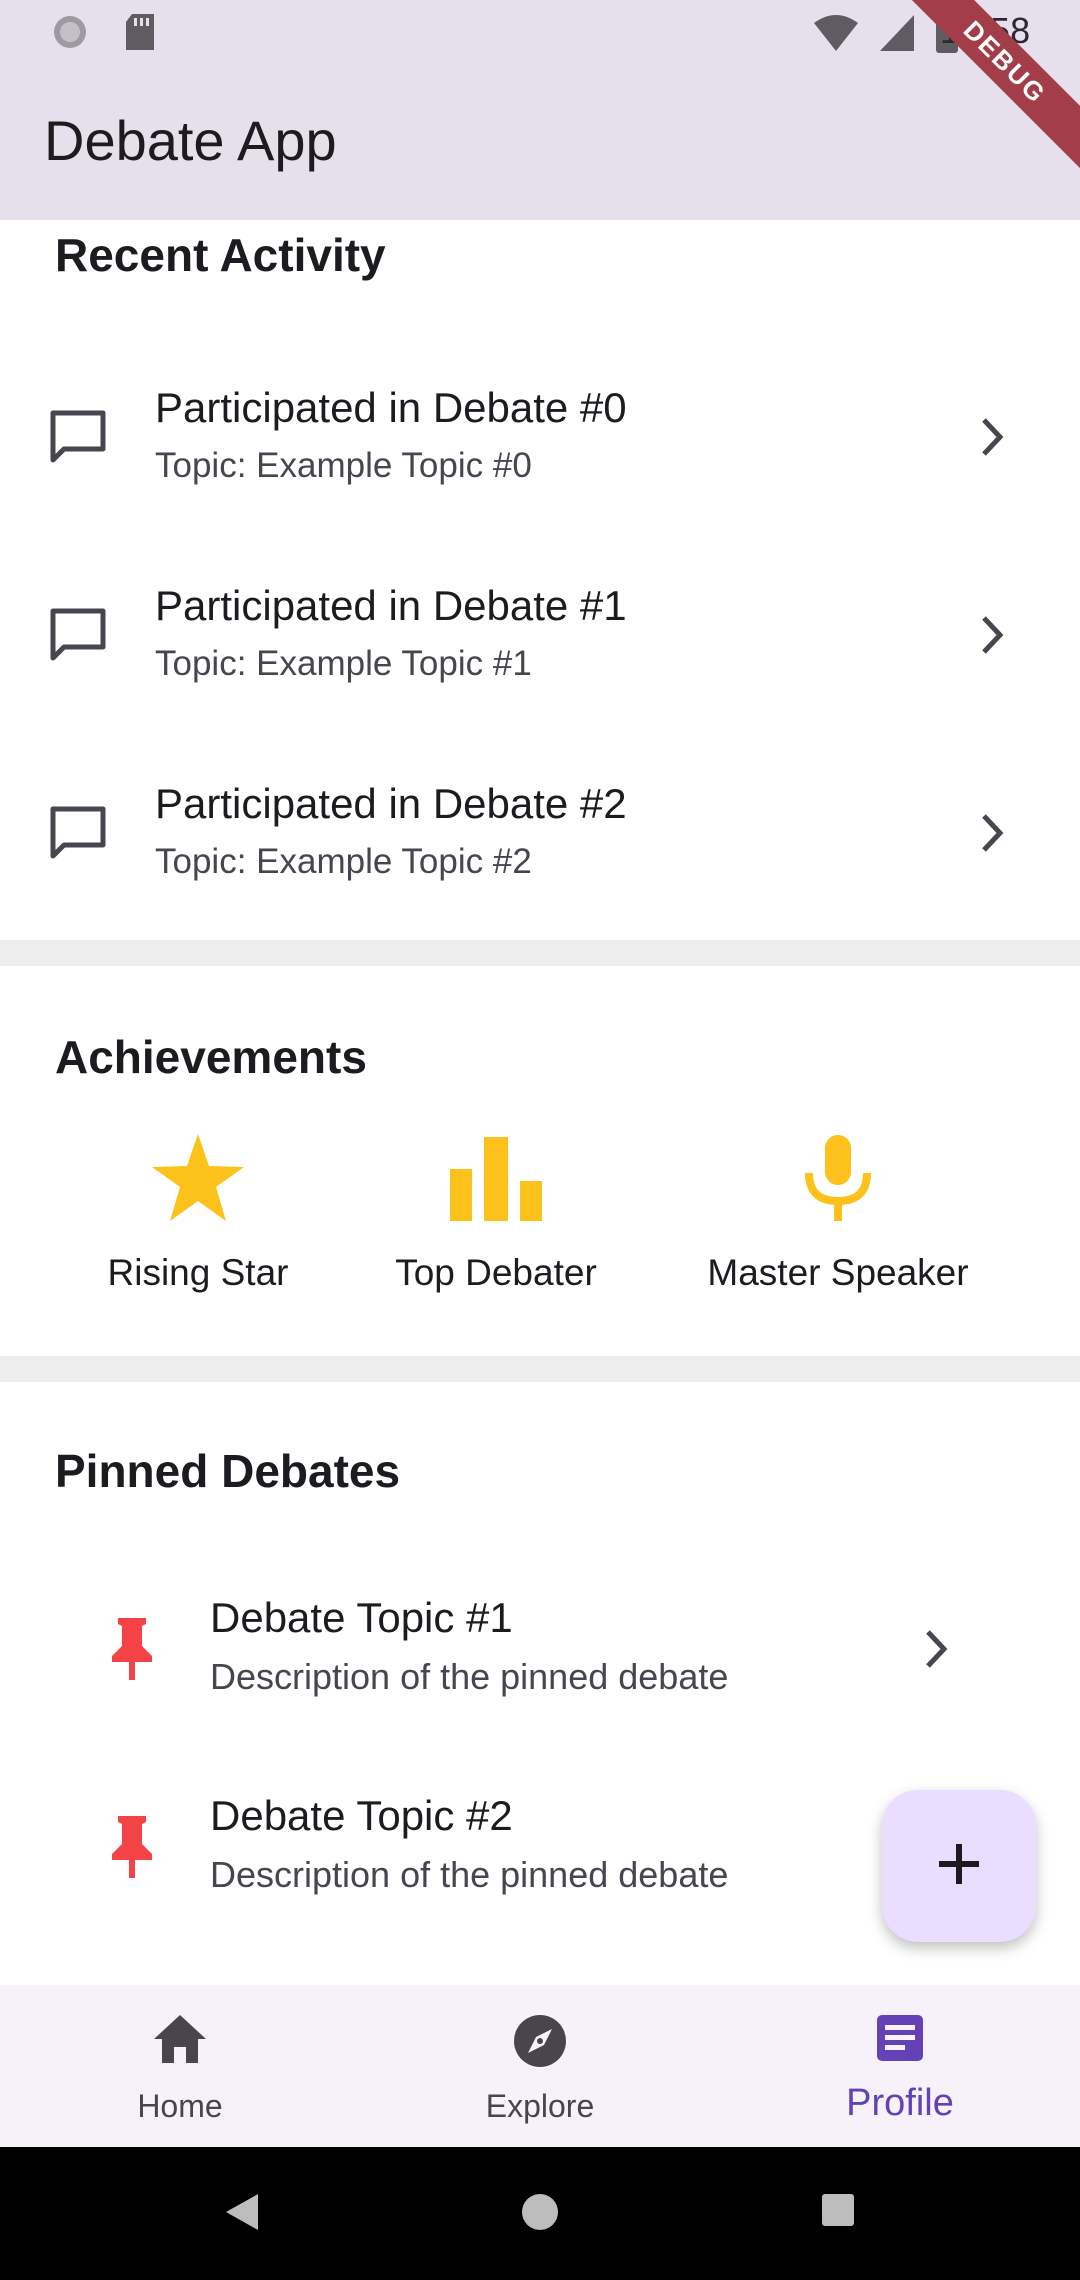  I want to click on nav-item-explore: Explore, so click(540, 2066).